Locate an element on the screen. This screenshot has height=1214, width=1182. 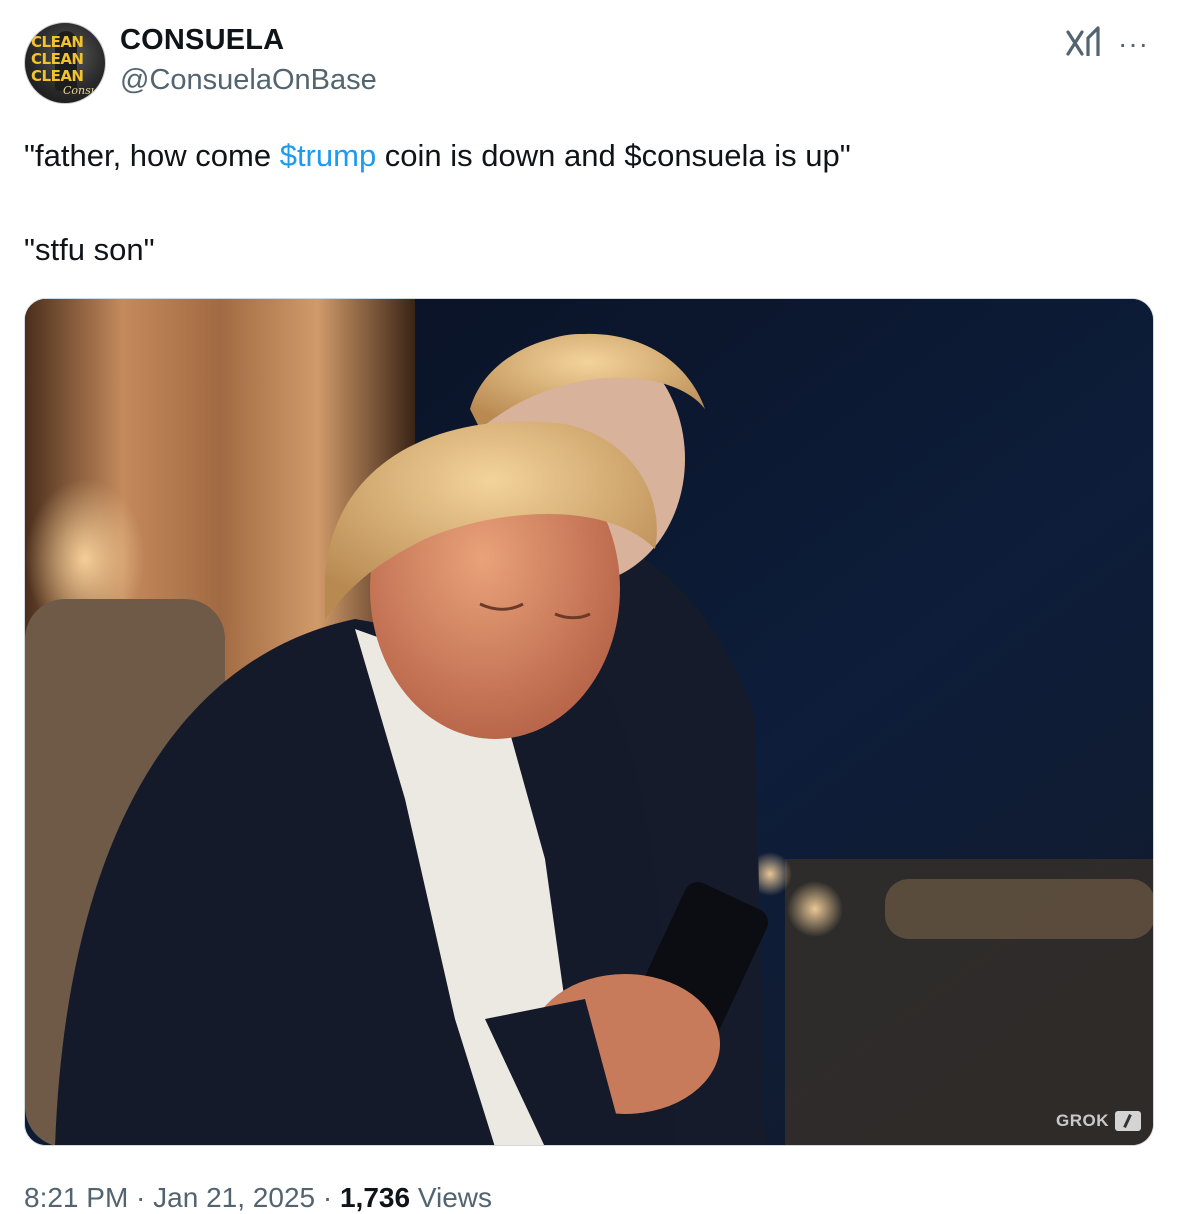
avatar-text-1: CLEAN is located at coordinates (57, 42).